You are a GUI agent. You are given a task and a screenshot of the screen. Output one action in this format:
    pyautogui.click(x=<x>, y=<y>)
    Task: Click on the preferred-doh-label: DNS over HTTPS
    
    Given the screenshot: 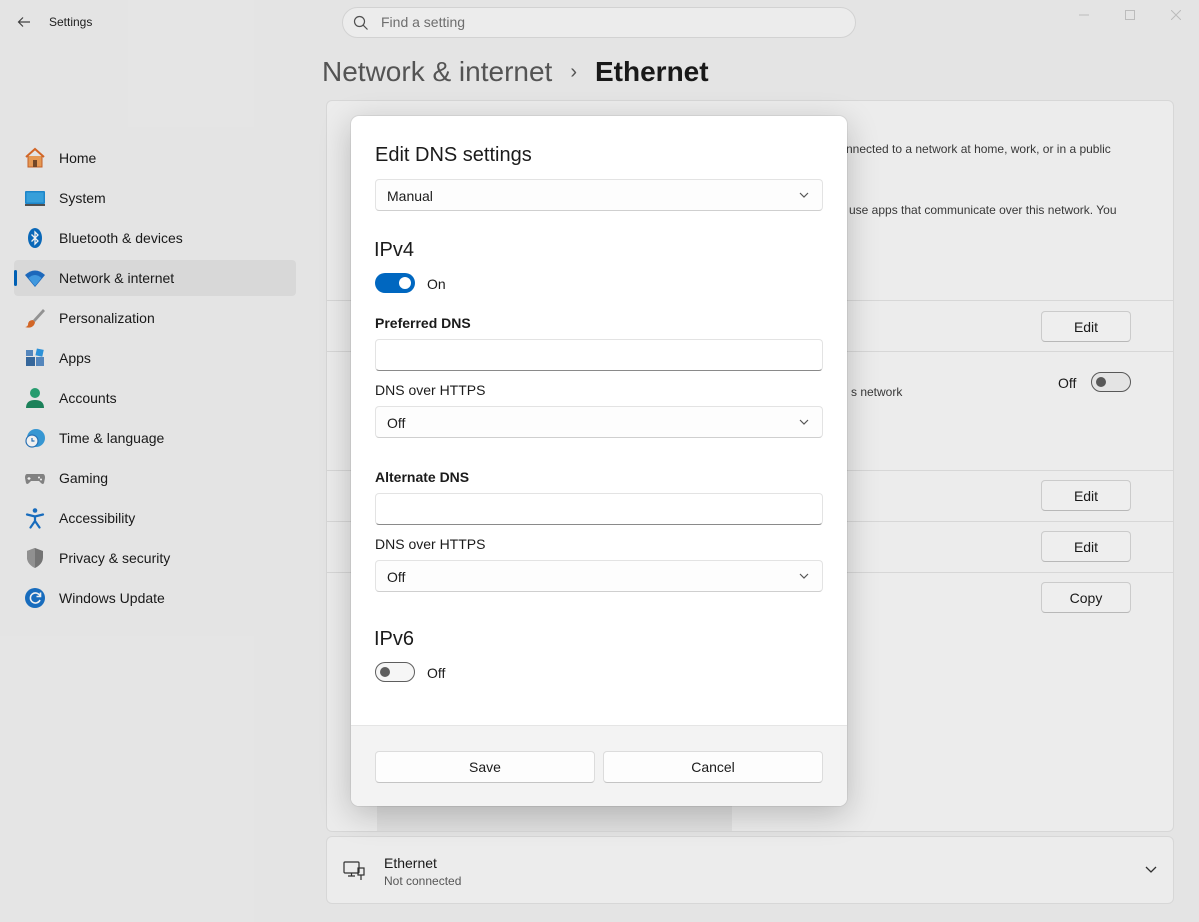 What is the action you would take?
    pyautogui.click(x=430, y=390)
    